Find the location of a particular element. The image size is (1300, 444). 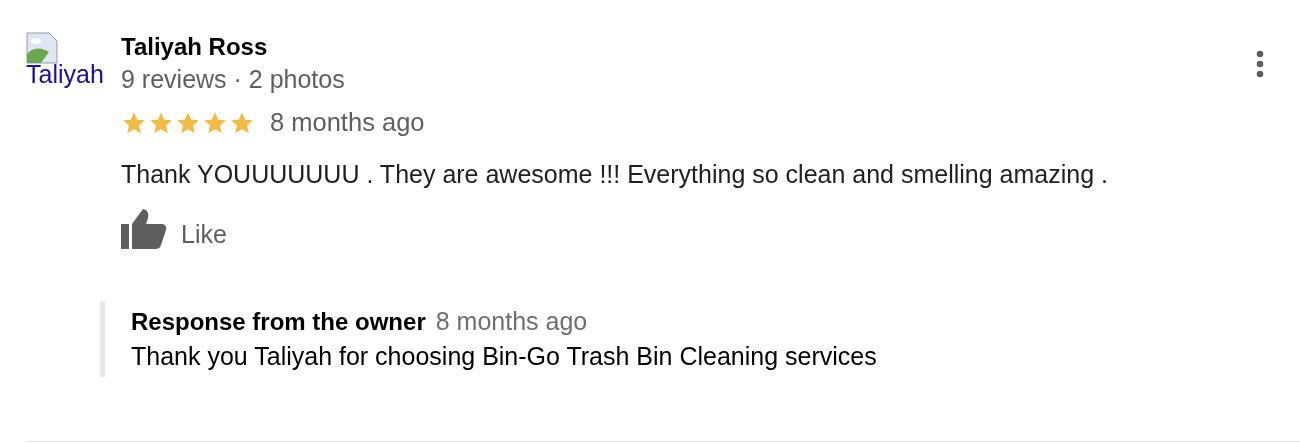

author-name: Taliyah Ross is located at coordinates (688, 47).